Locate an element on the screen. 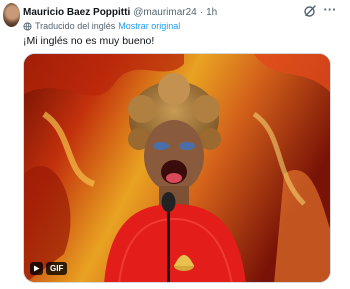 Image resolution: width=350 pixels, height=289 pixels. translated-label: Traducido del inglés is located at coordinates (75, 26).